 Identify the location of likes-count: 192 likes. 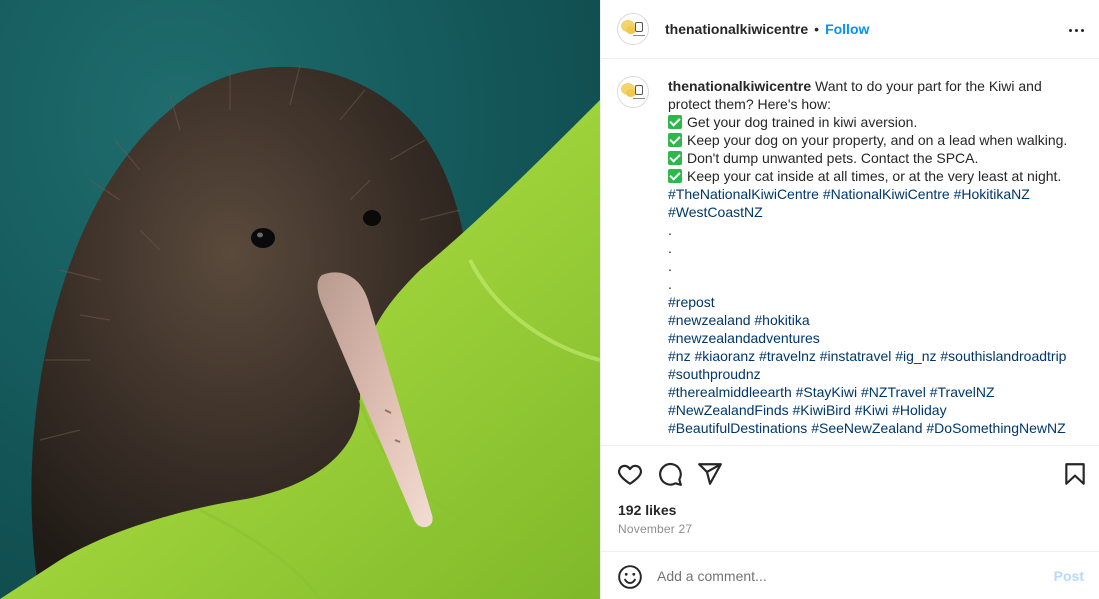
(647, 510).